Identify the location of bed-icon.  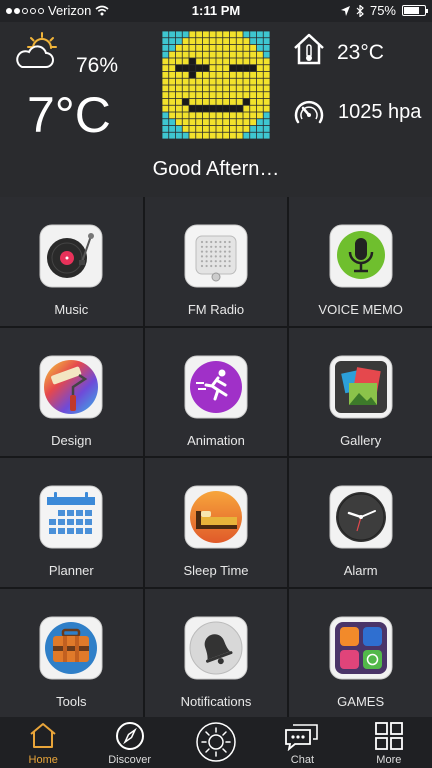
(216, 517).